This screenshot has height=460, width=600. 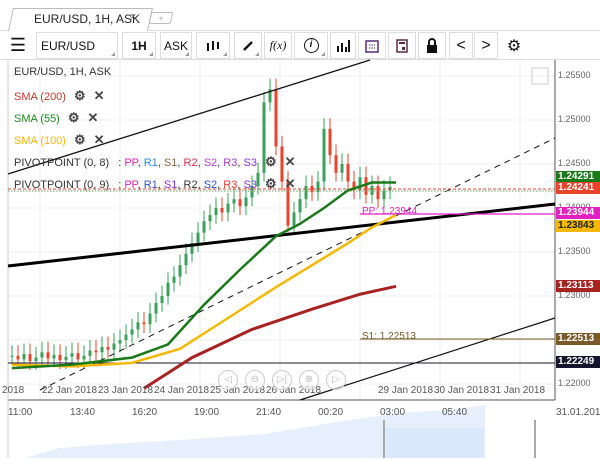 What do you see at coordinates (578, 362) in the screenshot?
I see `price-label: 1.22249` at bounding box center [578, 362].